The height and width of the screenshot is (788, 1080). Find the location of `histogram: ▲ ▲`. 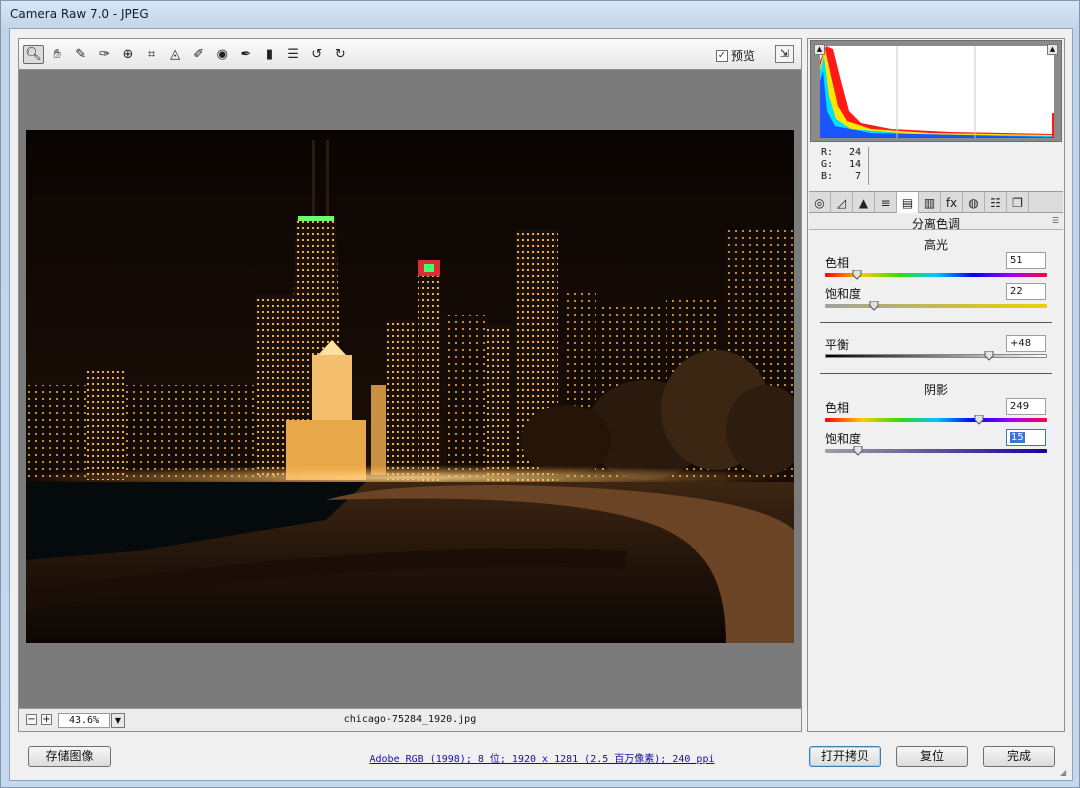

histogram: ▲ ▲ is located at coordinates (936, 91).